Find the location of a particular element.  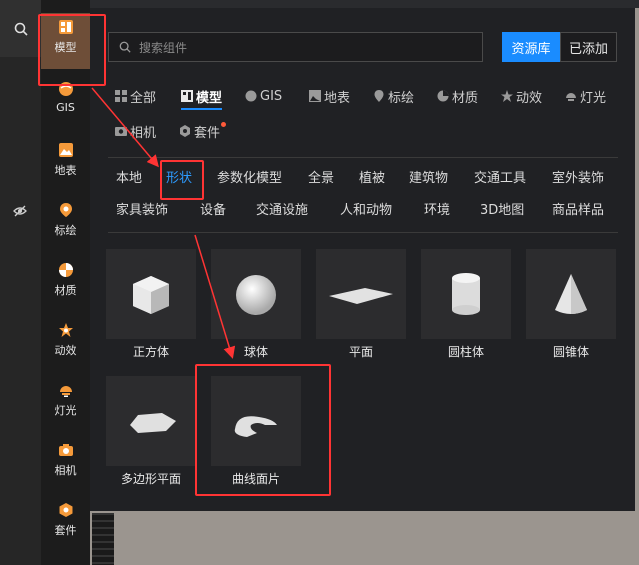

subcategory-furniture: 家具装饰 is located at coordinates (142, 208).